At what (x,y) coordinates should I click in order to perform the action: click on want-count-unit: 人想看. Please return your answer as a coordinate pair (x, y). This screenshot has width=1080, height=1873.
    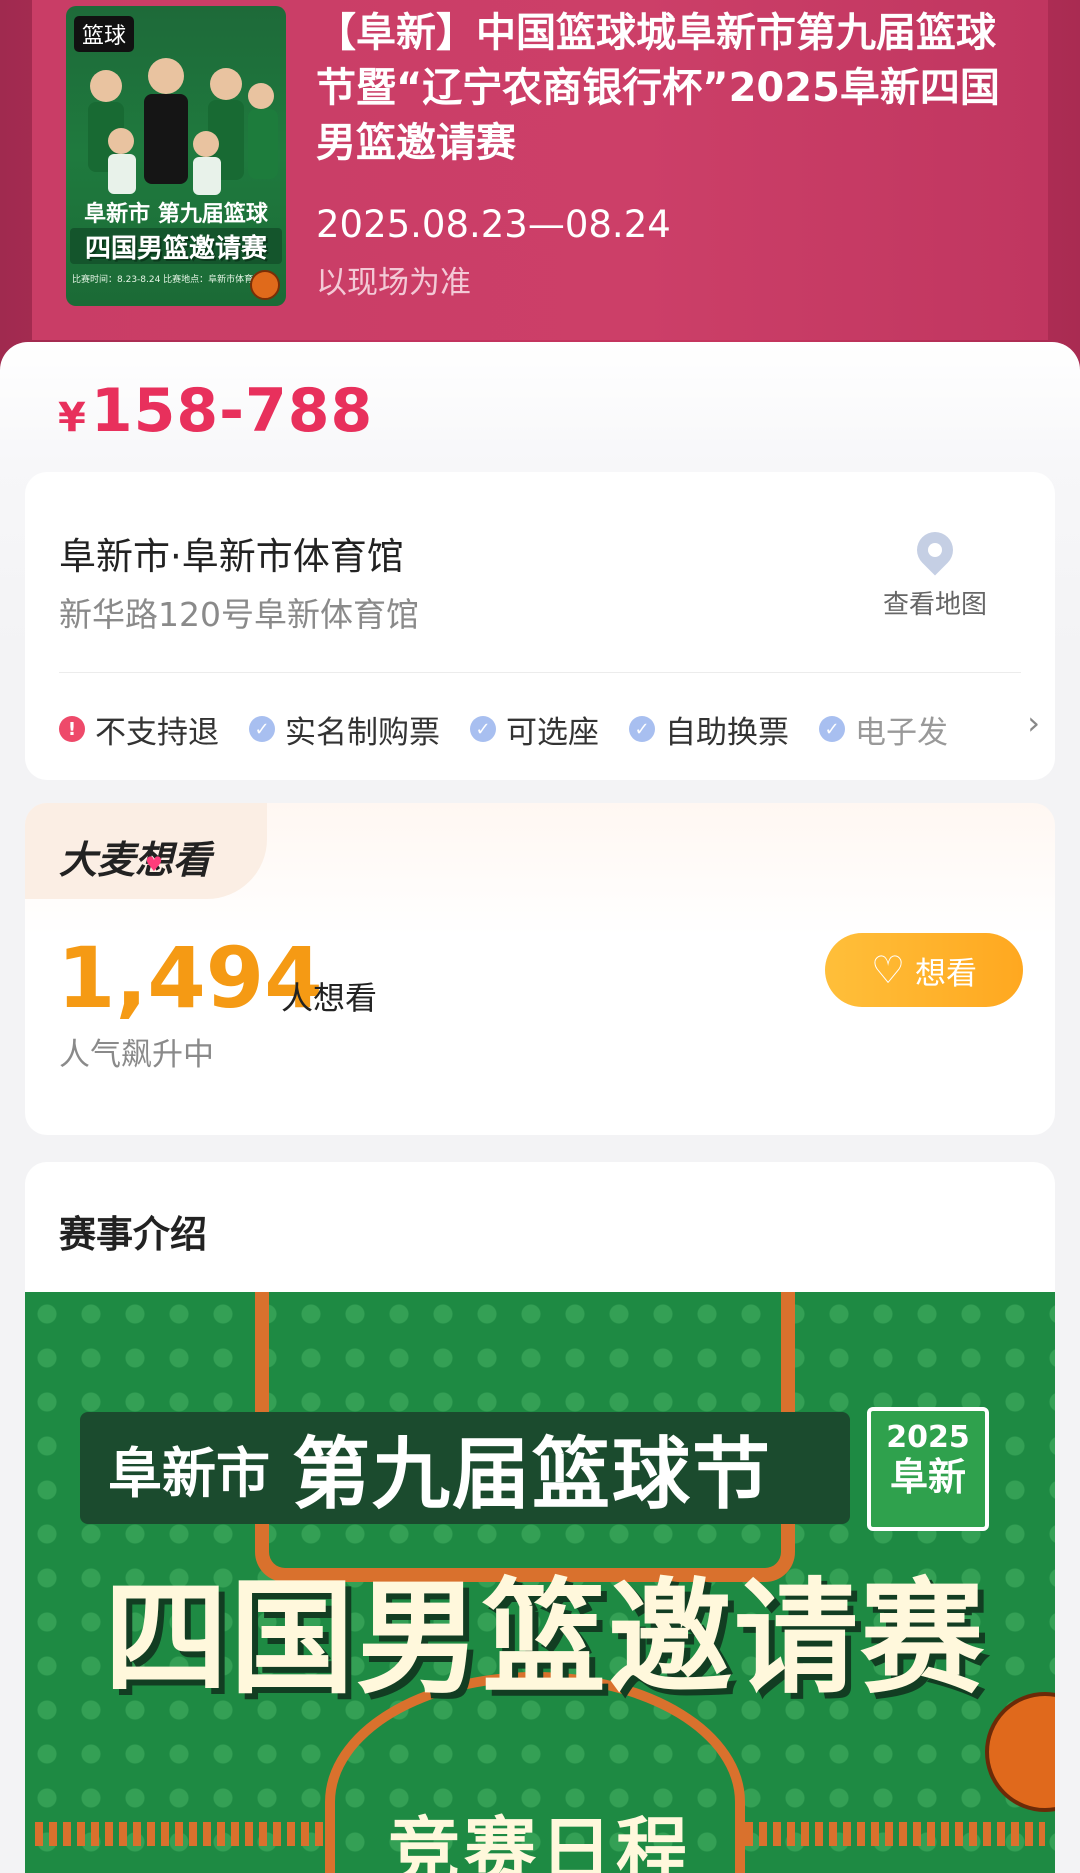
    Looking at the image, I should click on (329, 998).